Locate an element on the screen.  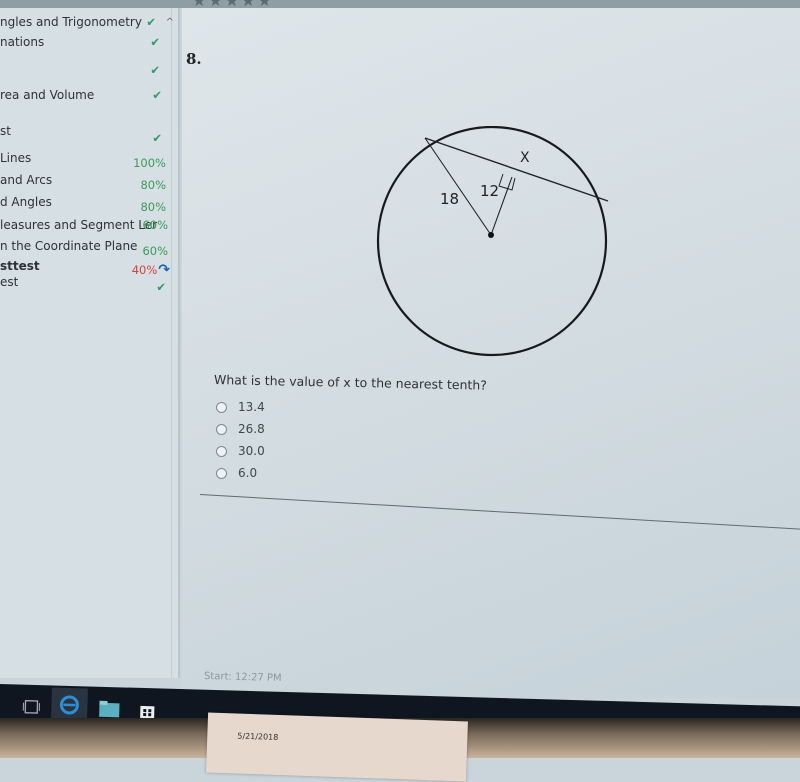
sticky-note: 5/21/2018 is located at coordinates (337, 746).